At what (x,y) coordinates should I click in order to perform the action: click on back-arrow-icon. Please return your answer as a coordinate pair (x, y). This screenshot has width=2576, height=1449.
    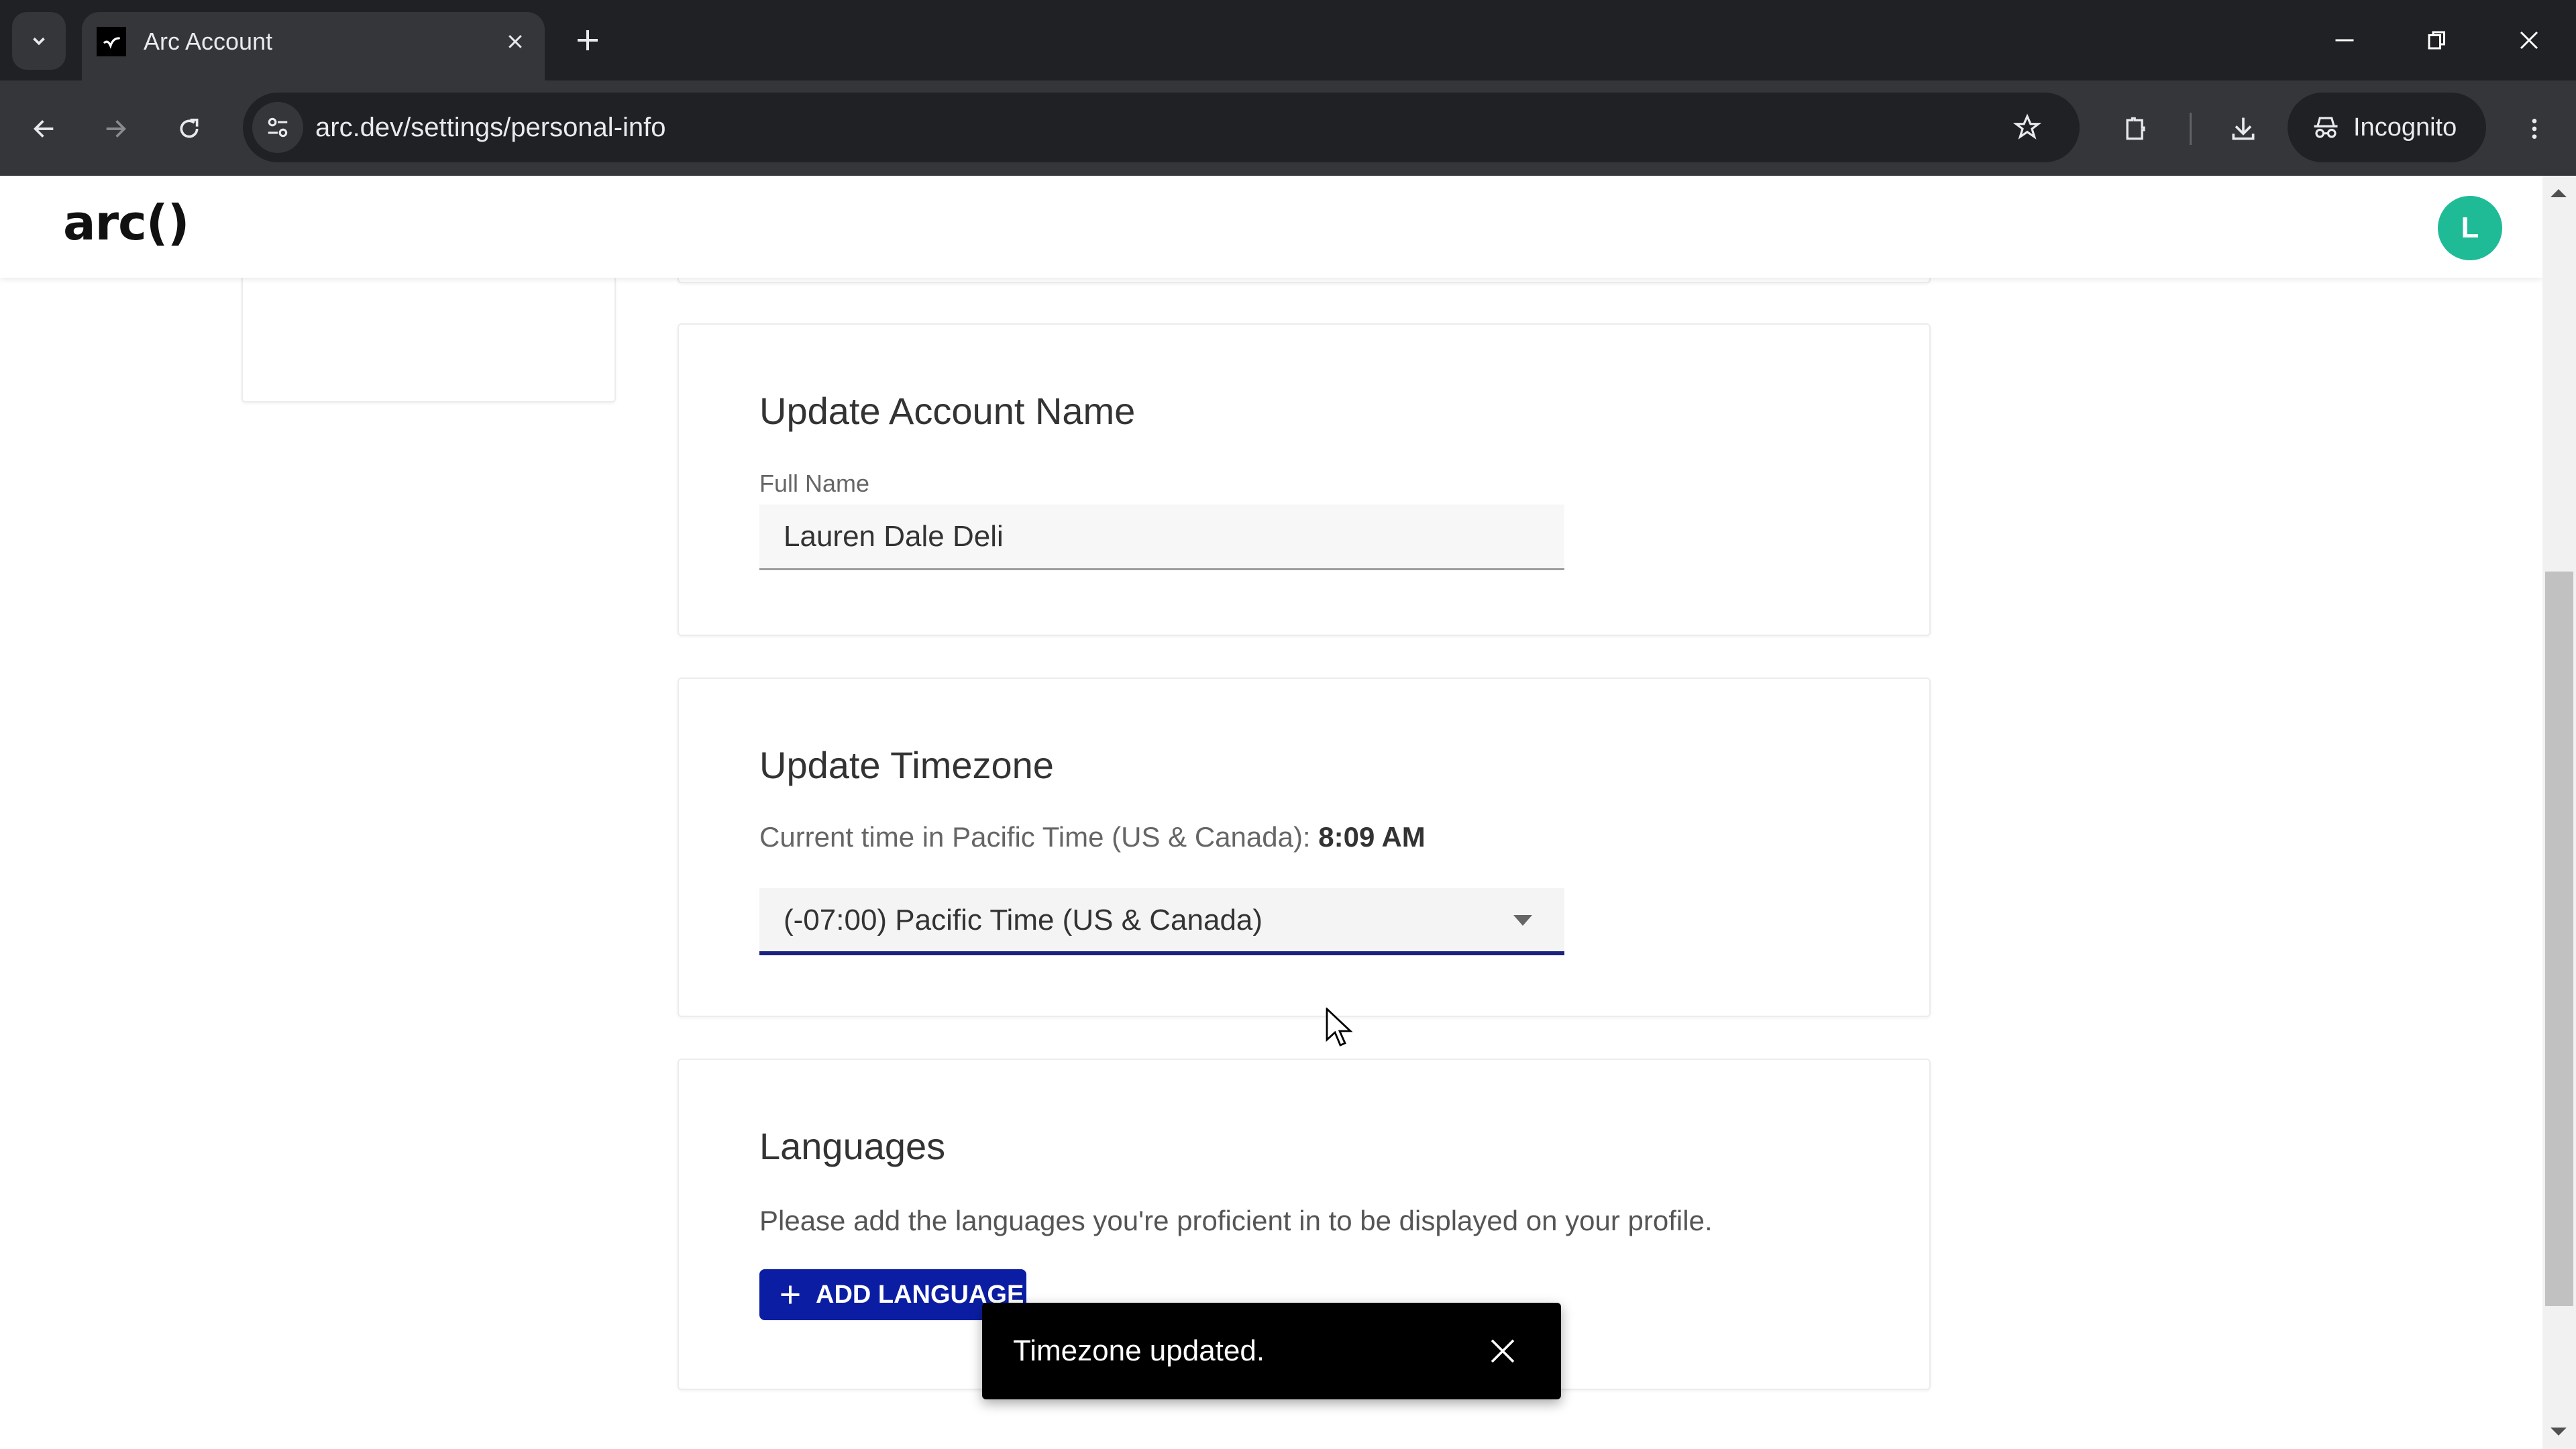
    Looking at the image, I should click on (44, 129).